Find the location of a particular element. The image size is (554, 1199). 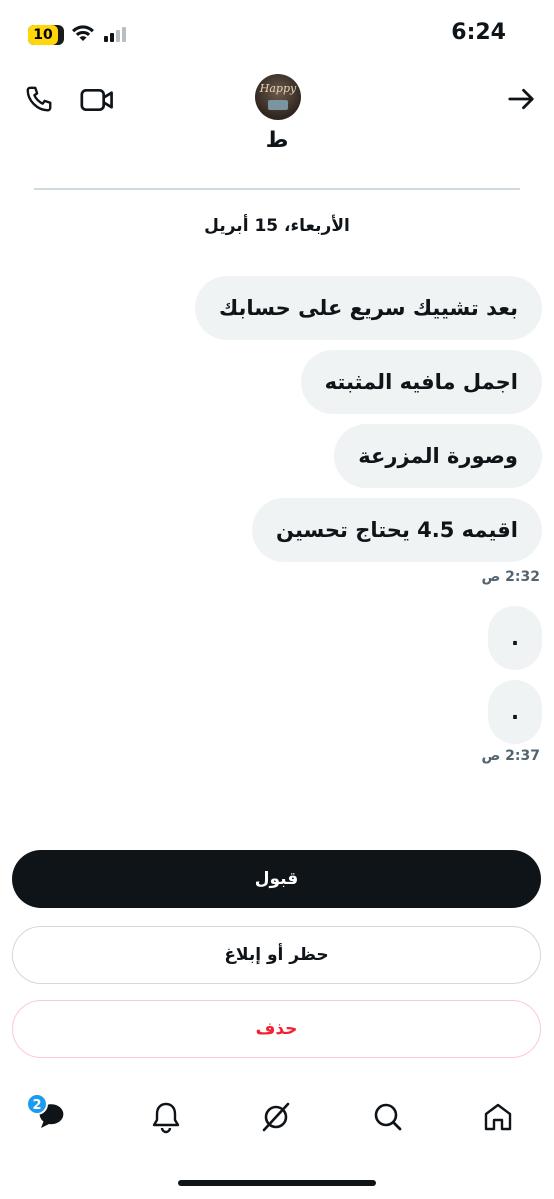

nav-messages: 2 is located at coordinates (49, 1115).